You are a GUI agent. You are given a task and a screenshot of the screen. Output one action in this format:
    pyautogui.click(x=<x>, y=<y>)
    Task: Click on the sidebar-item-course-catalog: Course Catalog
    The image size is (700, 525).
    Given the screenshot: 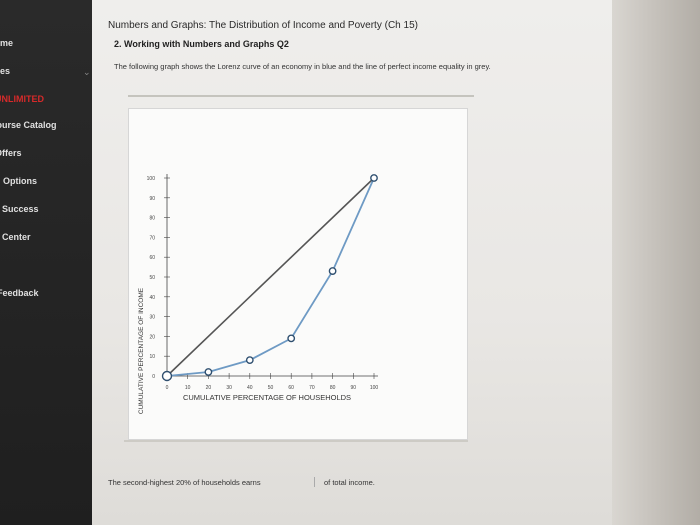 What is the action you would take?
    pyautogui.click(x=46, y=130)
    